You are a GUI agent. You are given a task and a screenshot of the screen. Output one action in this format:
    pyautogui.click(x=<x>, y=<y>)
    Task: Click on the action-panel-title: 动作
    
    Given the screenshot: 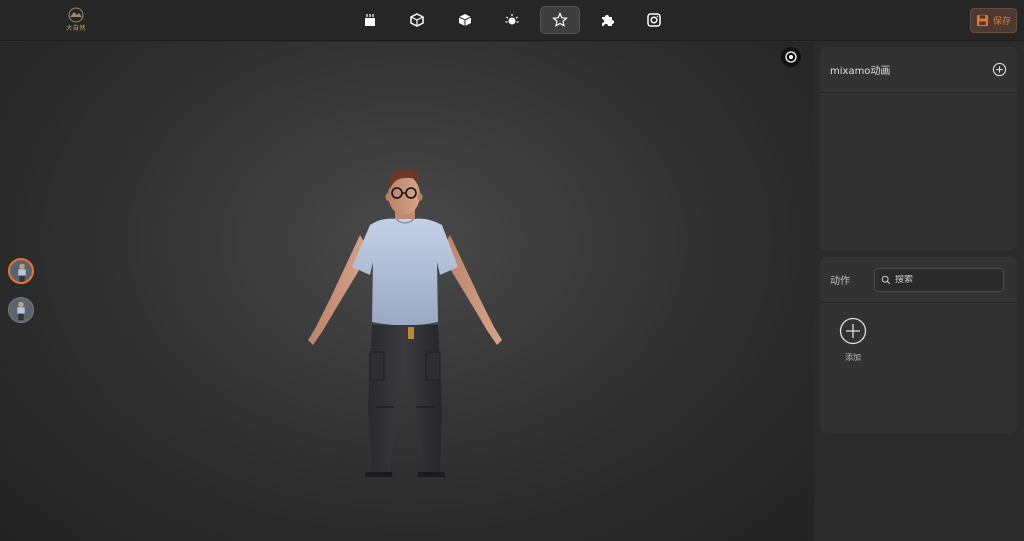 What is the action you would take?
    pyautogui.click(x=840, y=281)
    